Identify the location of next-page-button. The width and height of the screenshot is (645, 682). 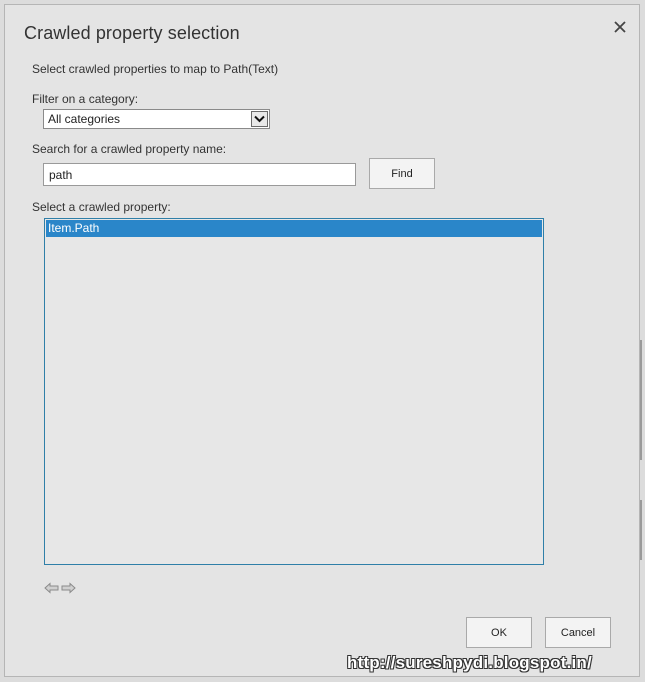
(68, 588).